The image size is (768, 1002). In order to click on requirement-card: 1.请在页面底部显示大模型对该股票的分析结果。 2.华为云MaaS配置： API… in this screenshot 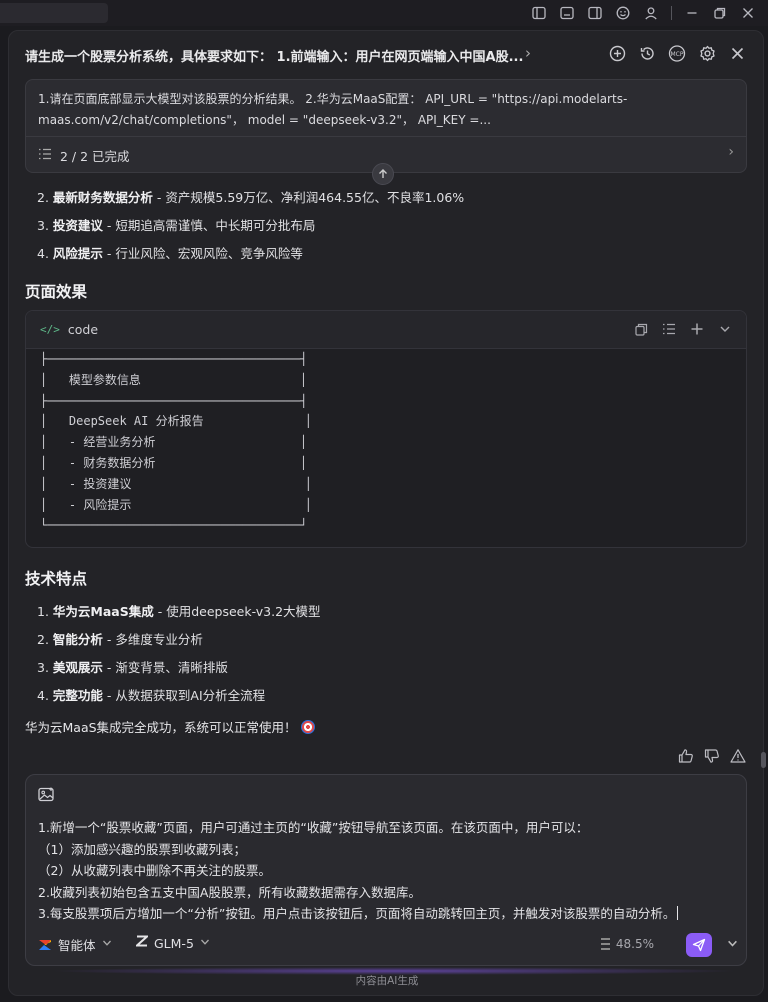, I will do `click(386, 126)`.